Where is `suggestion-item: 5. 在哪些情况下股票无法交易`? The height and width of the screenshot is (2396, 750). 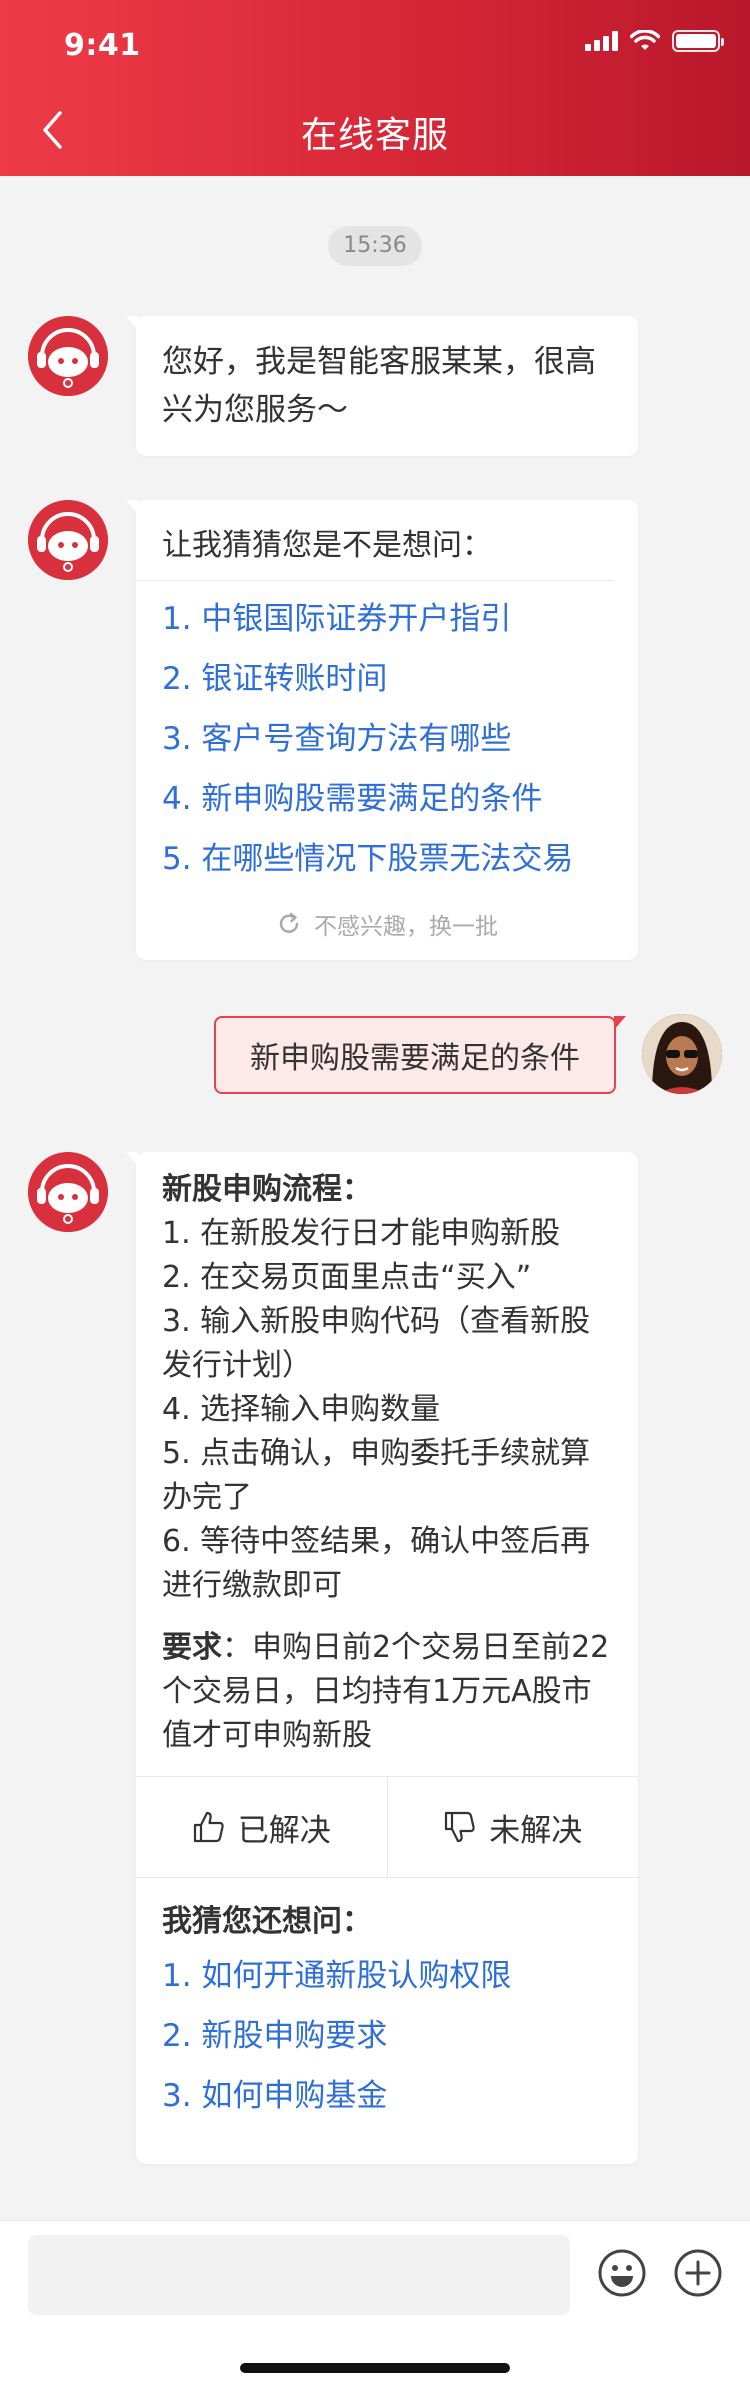 suggestion-item: 5. 在哪些情况下股票无法交易 is located at coordinates (387, 859).